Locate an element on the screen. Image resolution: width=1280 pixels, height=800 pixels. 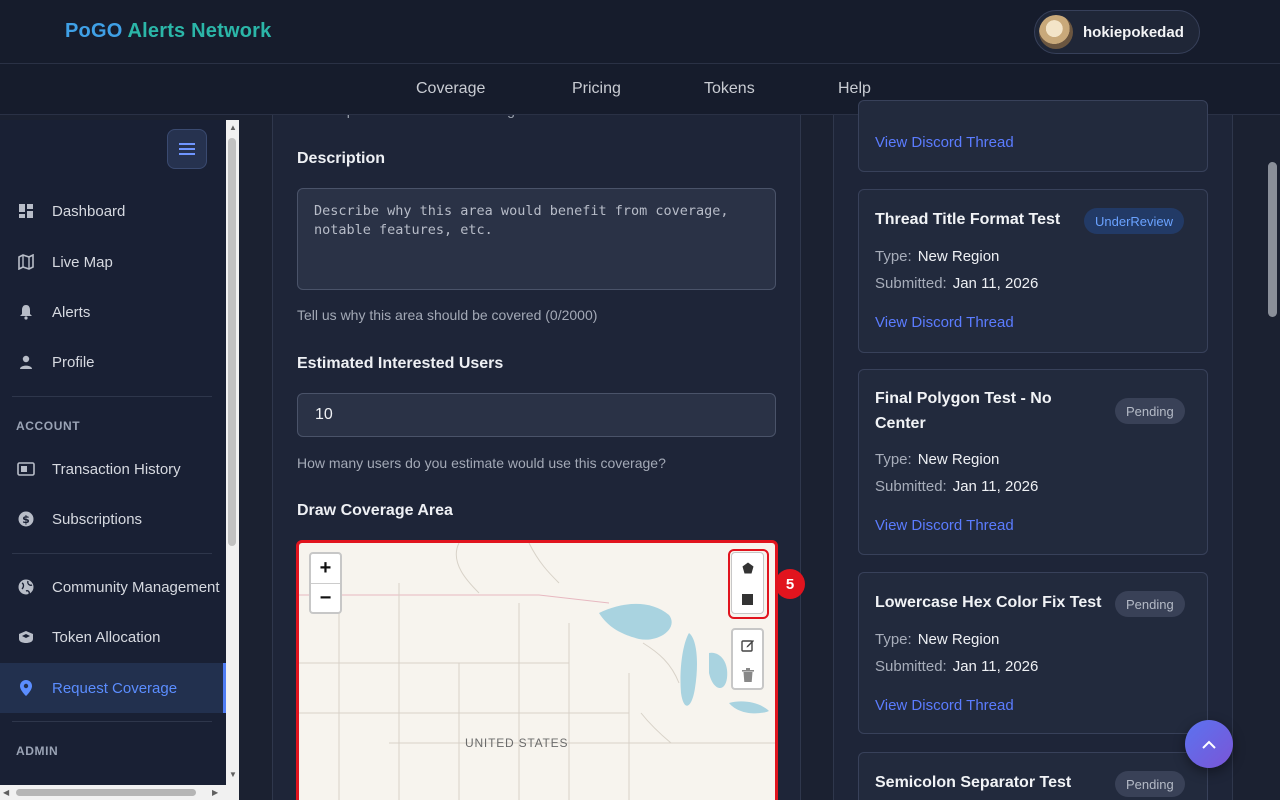
sidebar-item-label: Profile is located at coordinates (73, 362).